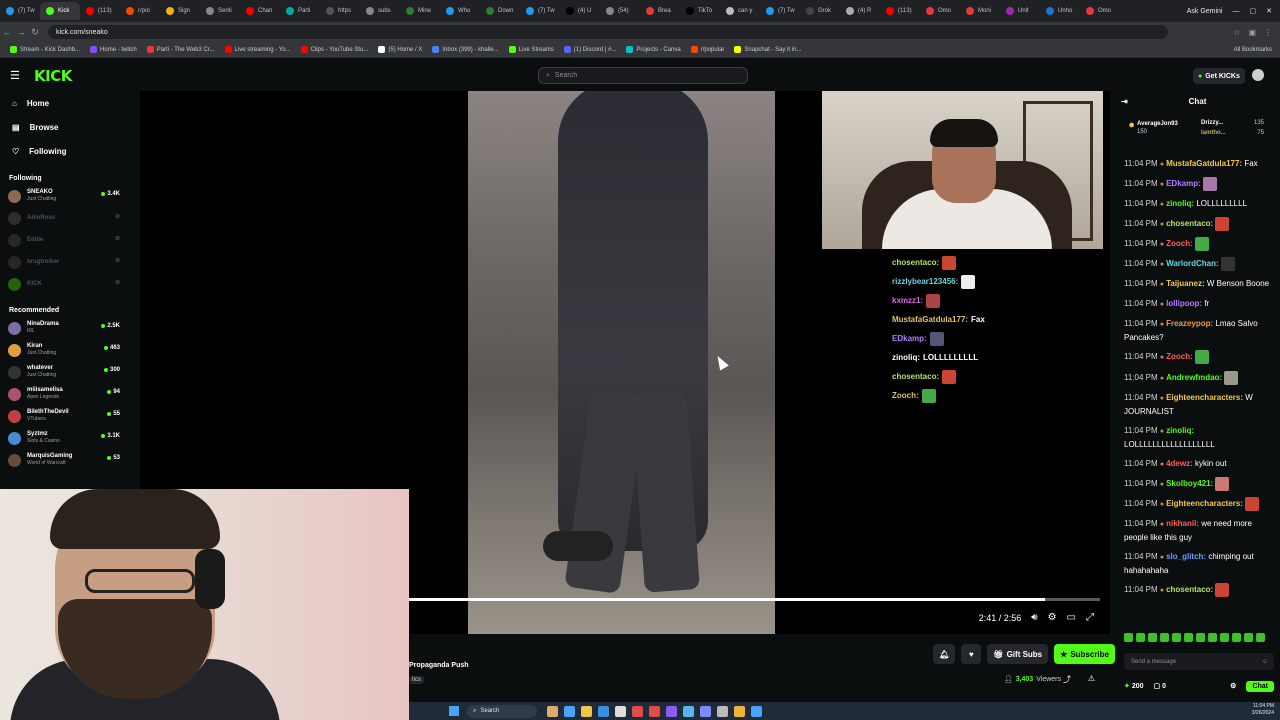 The image size is (1280, 720). What do you see at coordinates (1257, 50) in the screenshot?
I see `all-bookmarks-button: All Bookmarks` at bounding box center [1257, 50].